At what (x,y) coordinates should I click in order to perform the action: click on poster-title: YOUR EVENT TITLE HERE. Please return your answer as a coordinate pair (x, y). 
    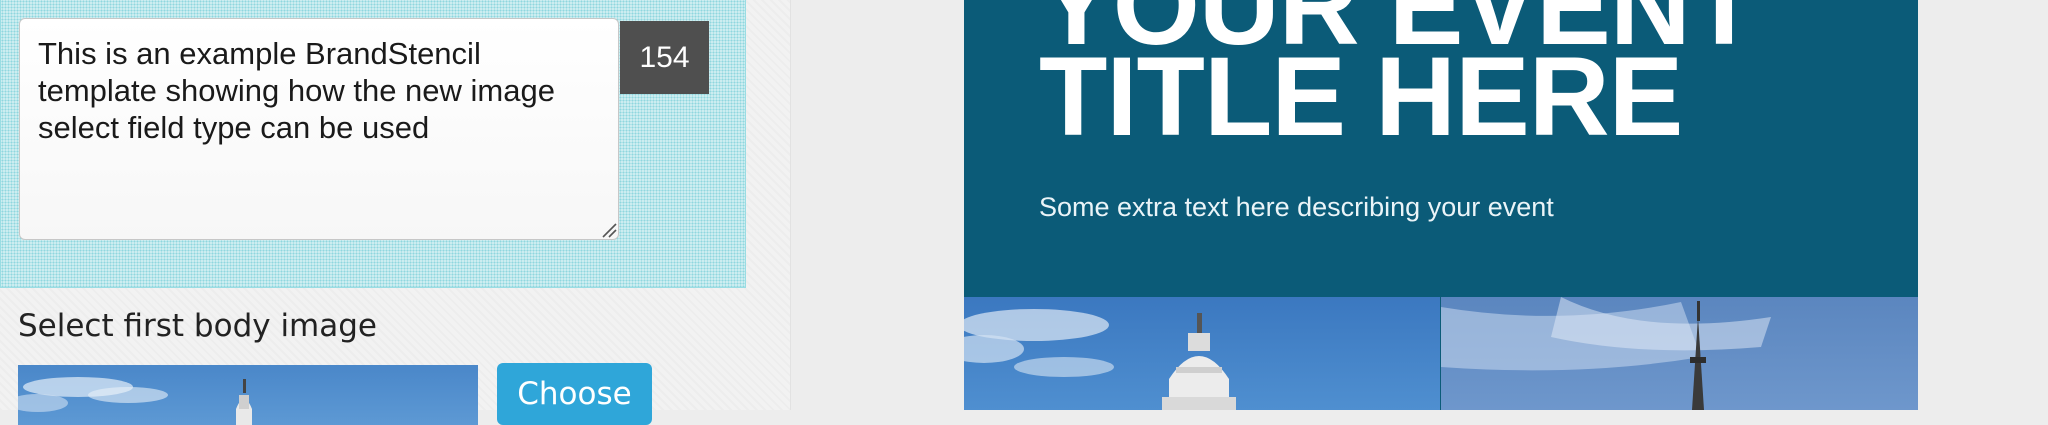
    Looking at the image, I should click on (1398, 79).